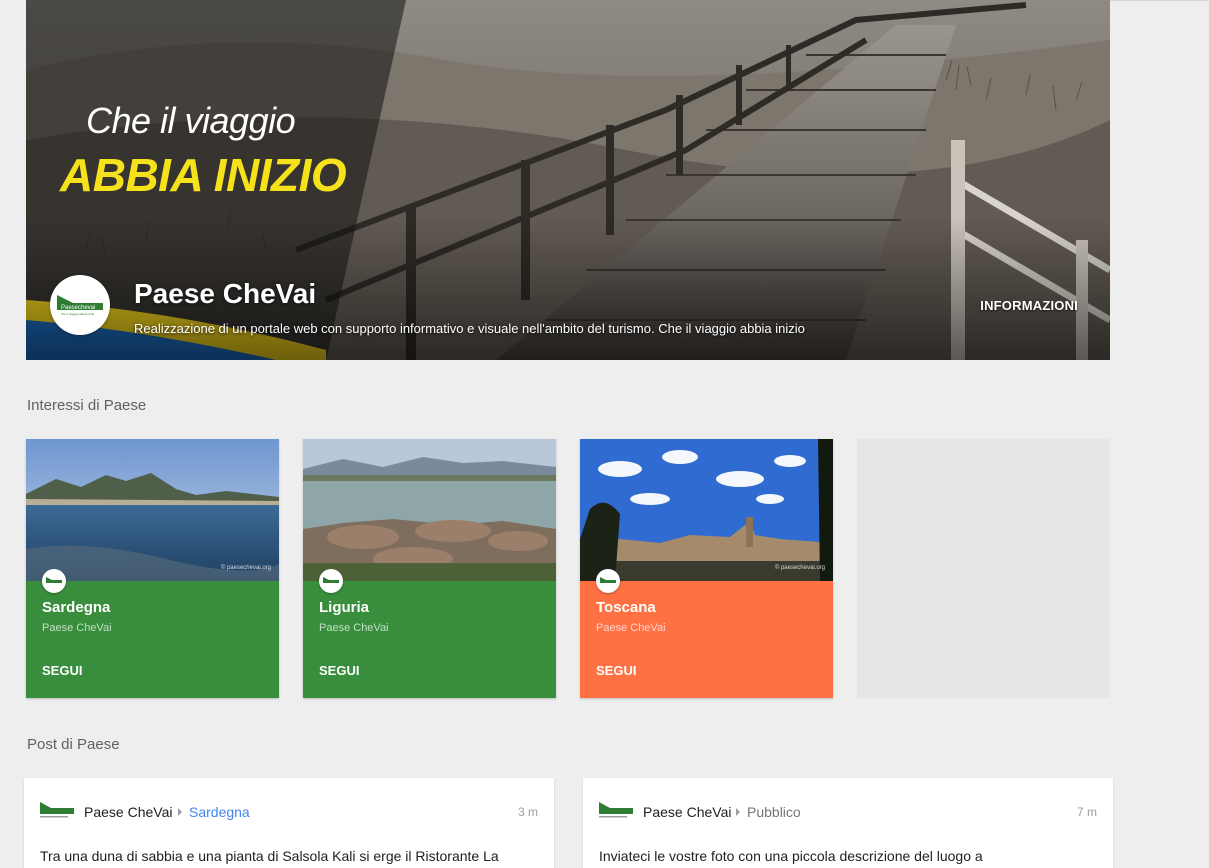  Describe the element at coordinates (225, 294) in the screenshot. I see `page-title: Paese CheVai` at that location.